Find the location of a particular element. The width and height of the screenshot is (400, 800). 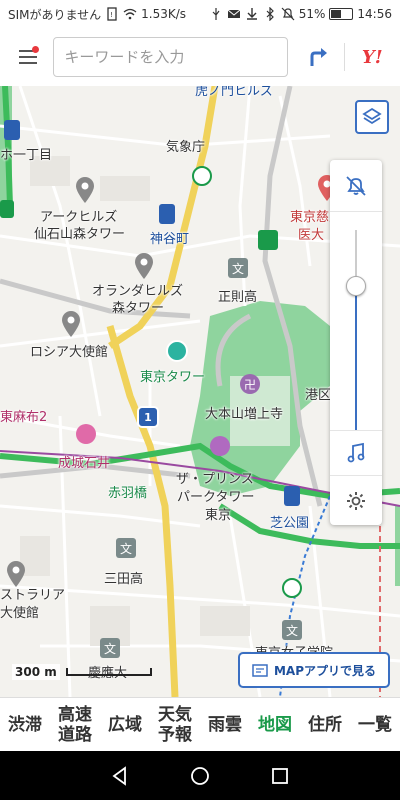

status-bar: SIMがありません ! 1.53K/s 51% 14:56 is located at coordinates (200, 14).